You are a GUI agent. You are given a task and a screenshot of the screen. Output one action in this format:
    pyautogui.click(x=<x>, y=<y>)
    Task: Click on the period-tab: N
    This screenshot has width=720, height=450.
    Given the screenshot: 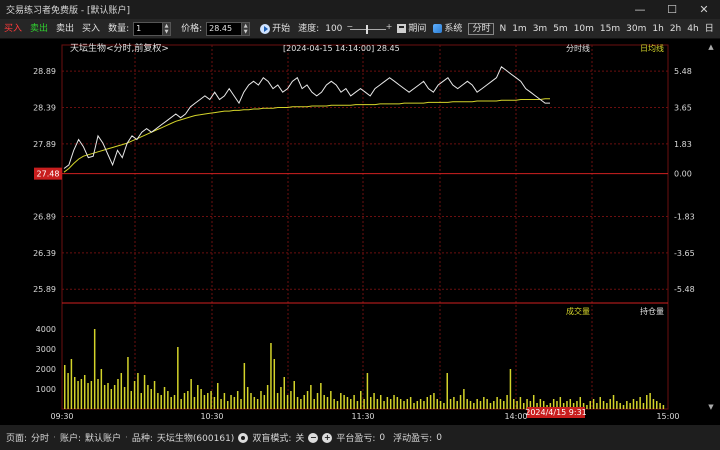 What is the action you would take?
    pyautogui.click(x=502, y=29)
    